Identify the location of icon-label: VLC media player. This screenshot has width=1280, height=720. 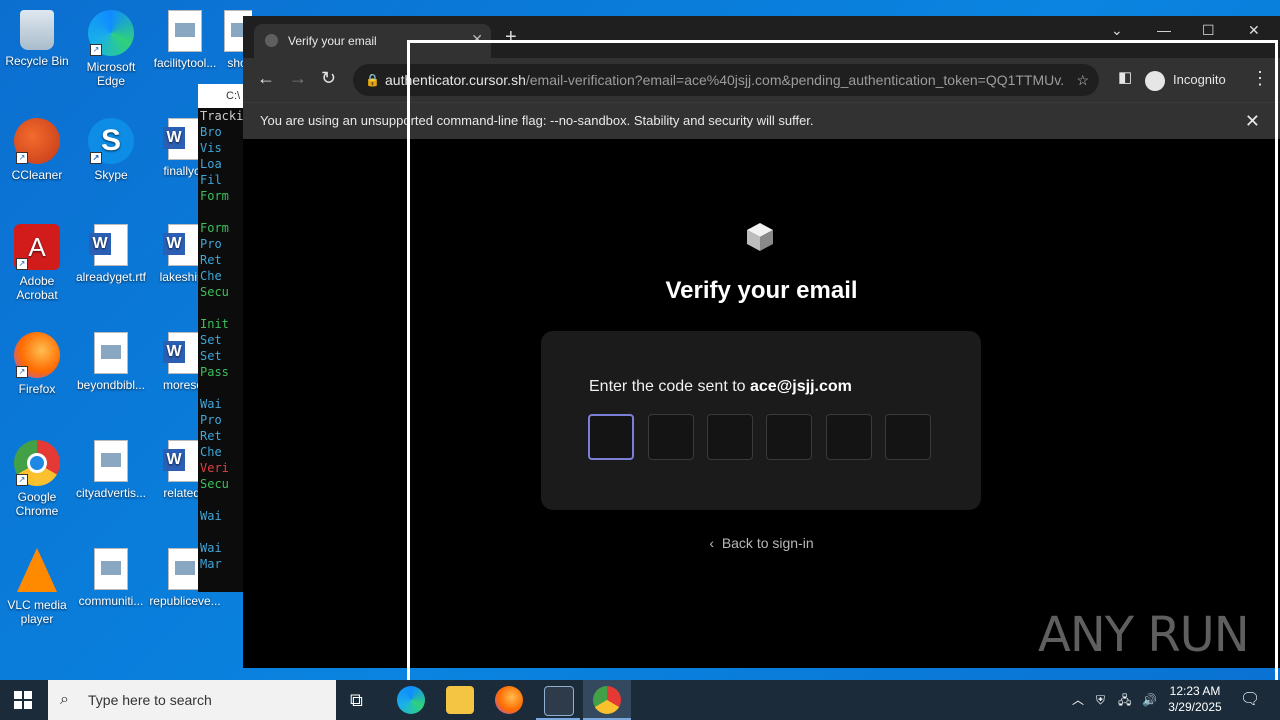
(37, 612).